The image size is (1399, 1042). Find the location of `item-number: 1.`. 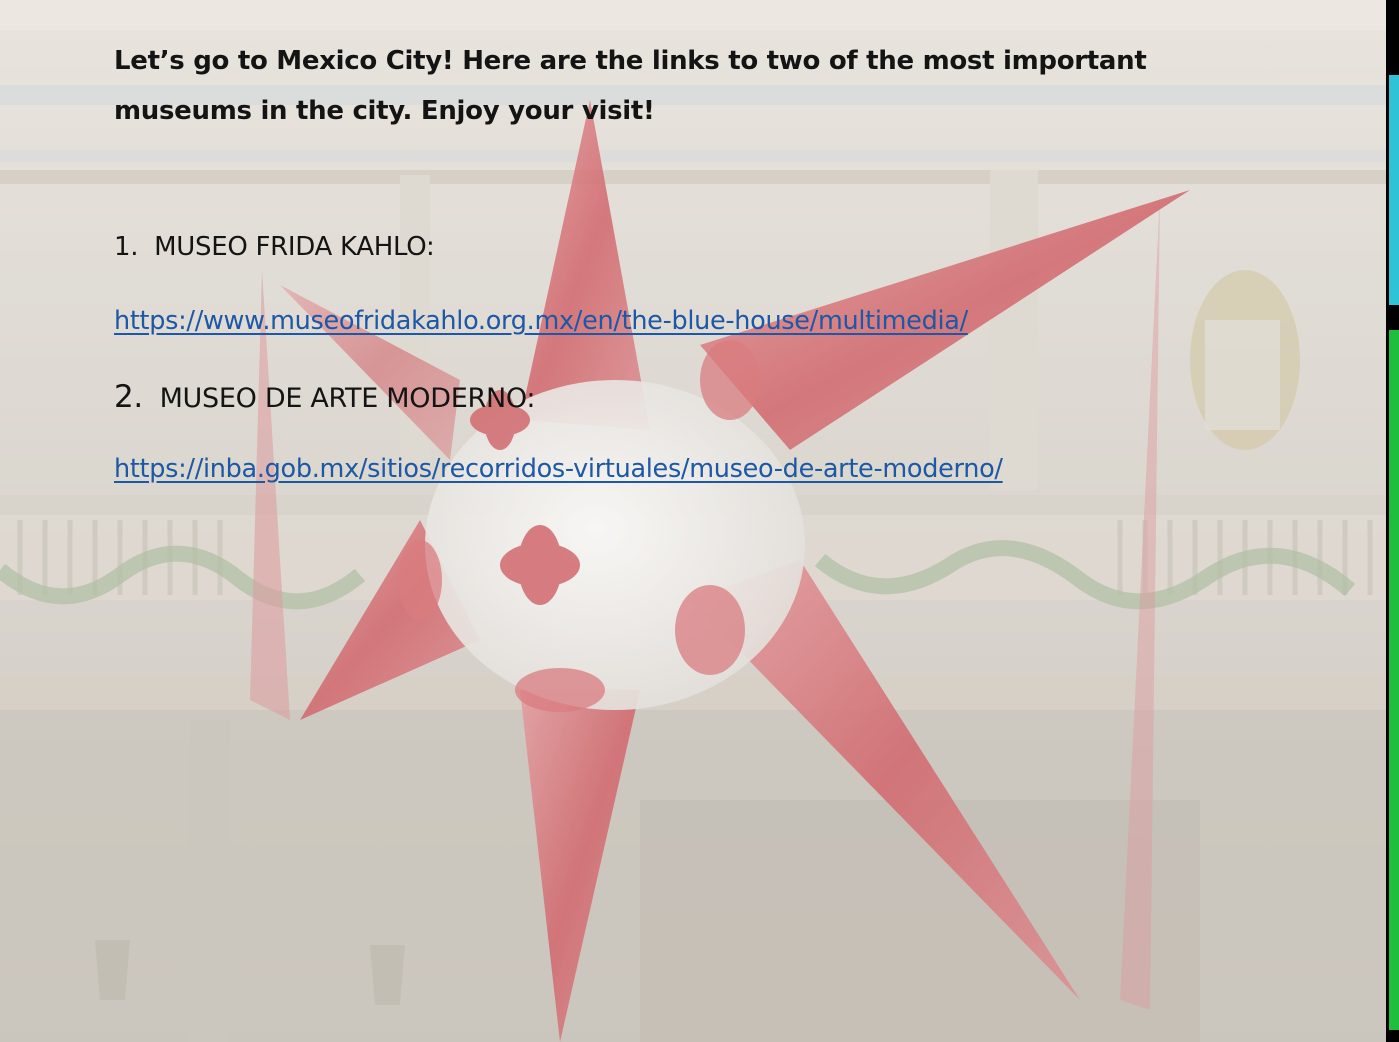

item-number: 1. is located at coordinates (126, 247).